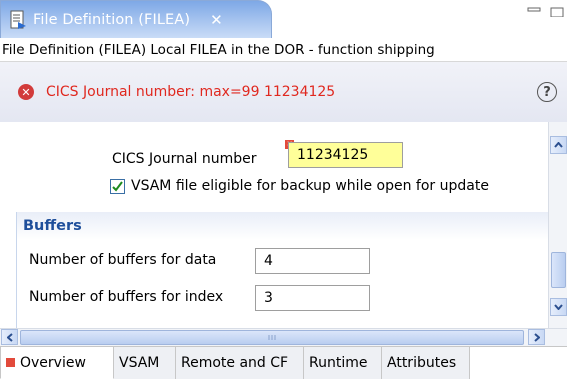 This screenshot has height=381, width=567. Describe the element at coordinates (557, 12) in the screenshot. I see `maximize-icon` at that location.